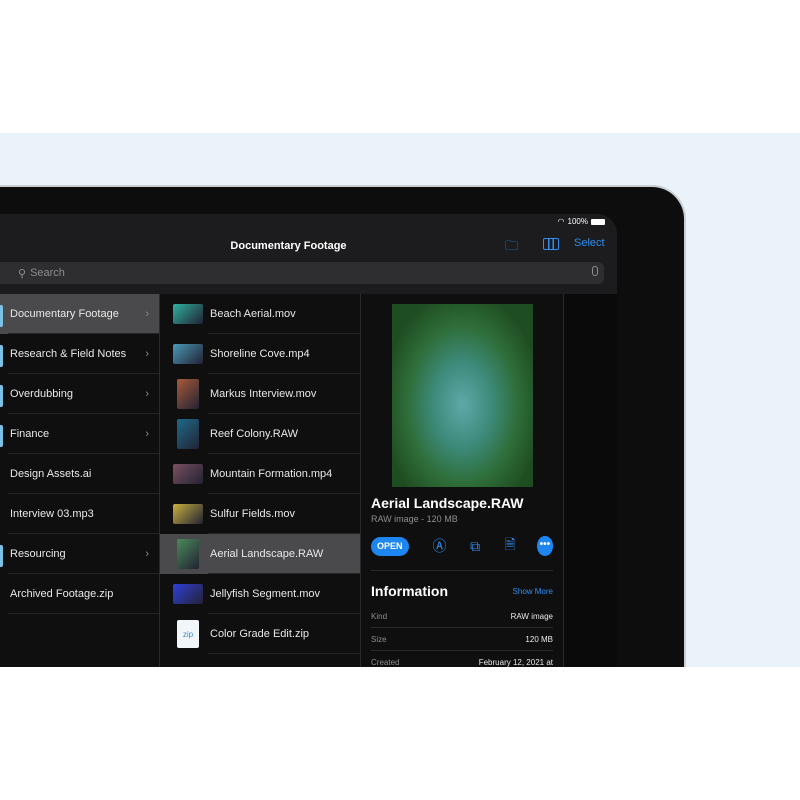  I want to click on page-title: Documentary Footage, so click(288, 246).